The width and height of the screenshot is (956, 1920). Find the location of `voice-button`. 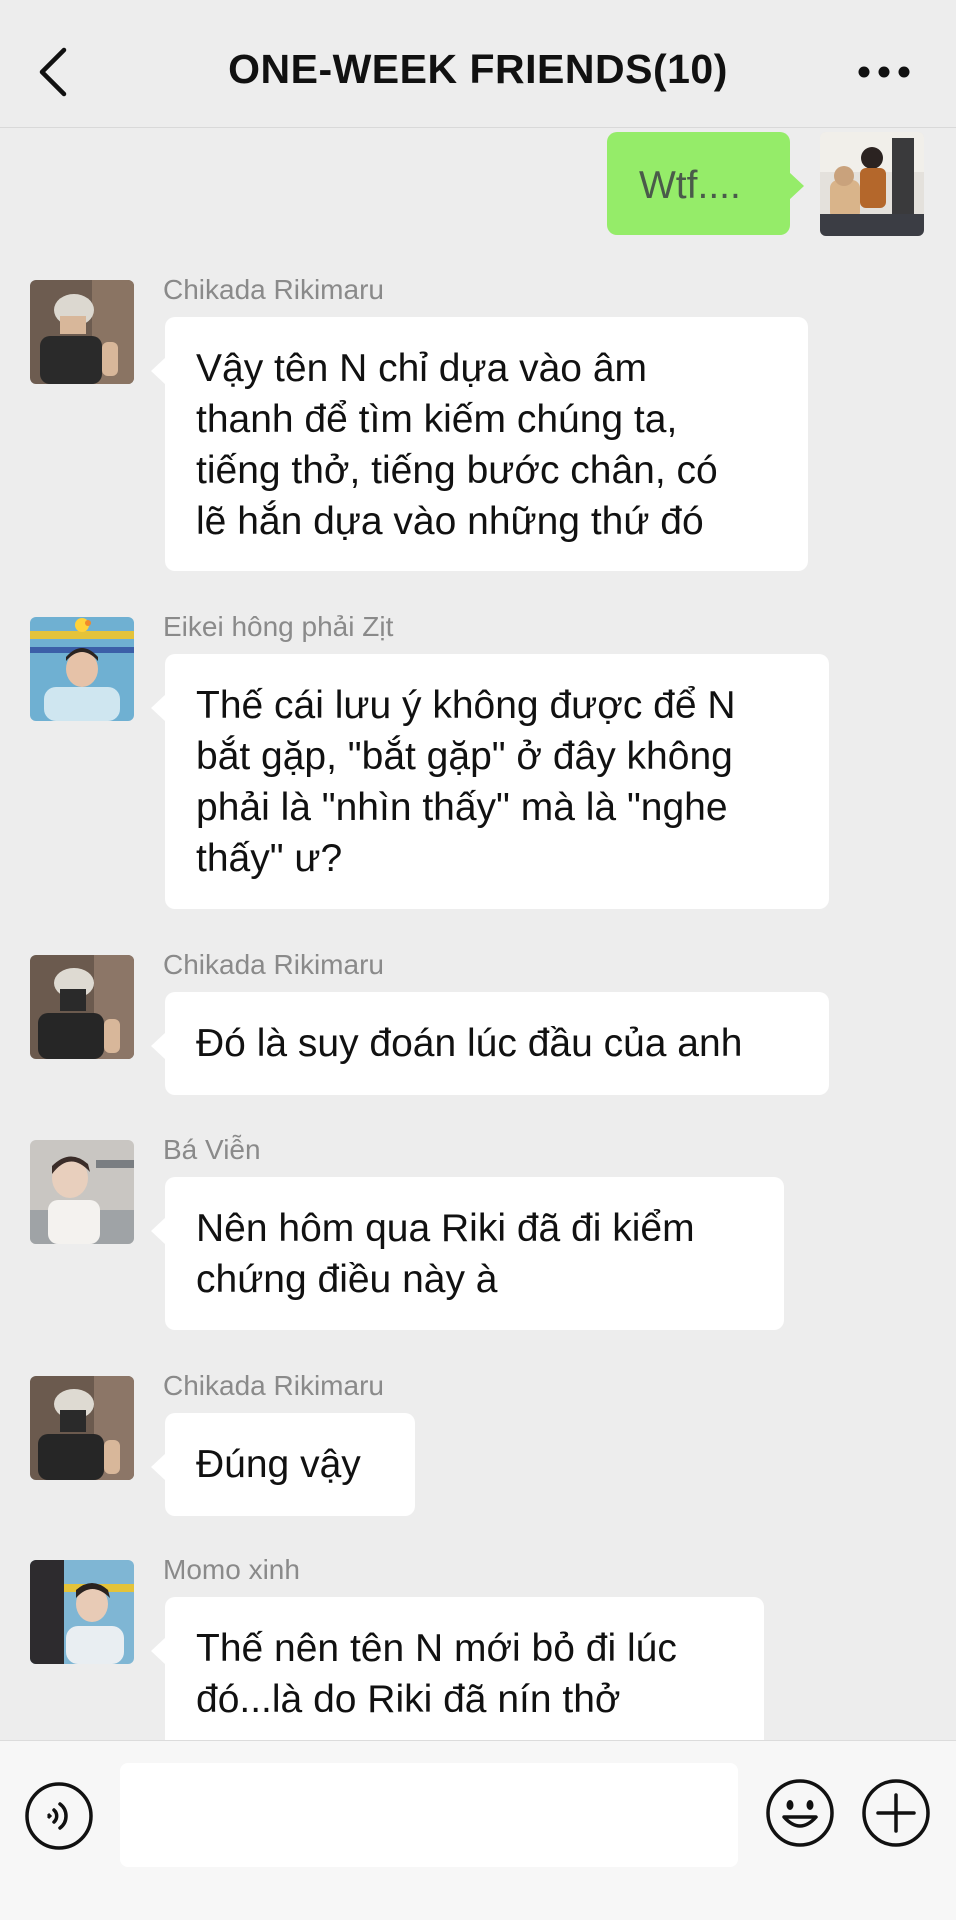

voice-button is located at coordinates (59, 1816).